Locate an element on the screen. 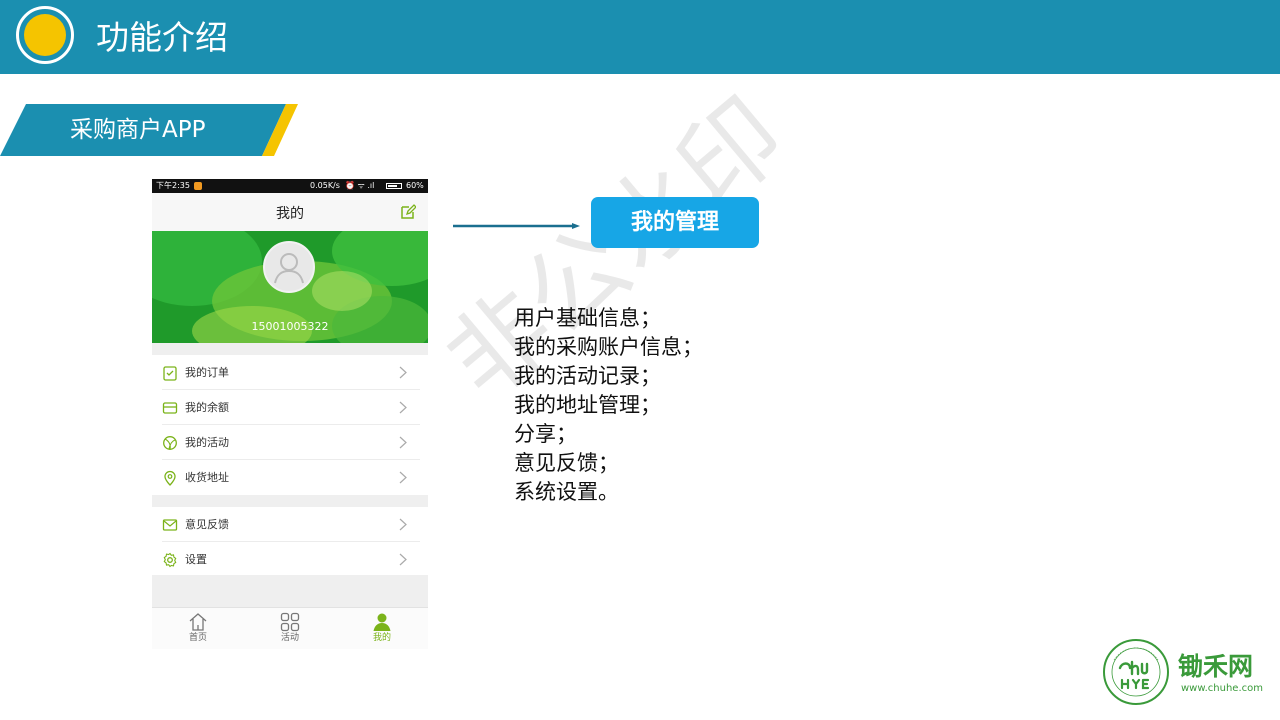  tab-label: 我的 is located at coordinates (381, 638).